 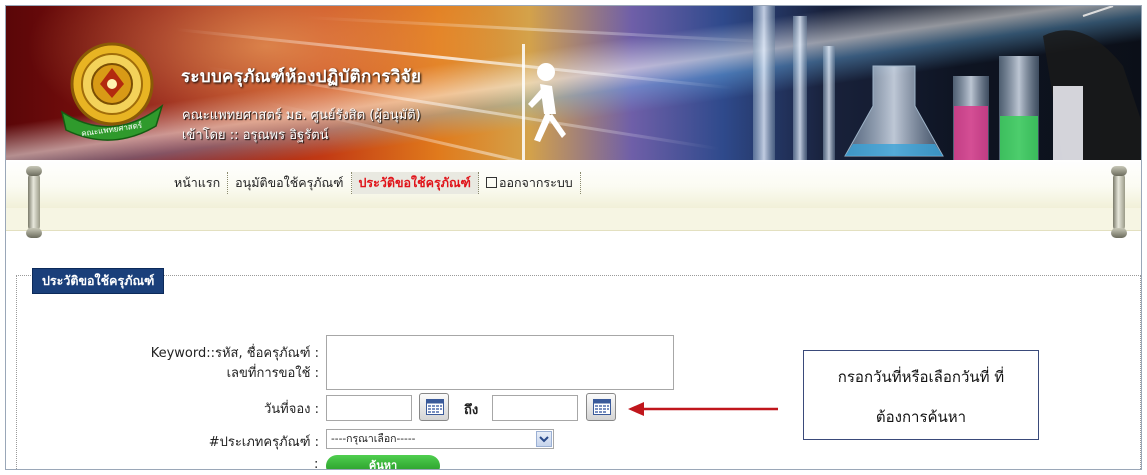 What do you see at coordinates (272, 373) in the screenshot?
I see `request-number-label: เลขที่การขอใช้ :` at bounding box center [272, 373].